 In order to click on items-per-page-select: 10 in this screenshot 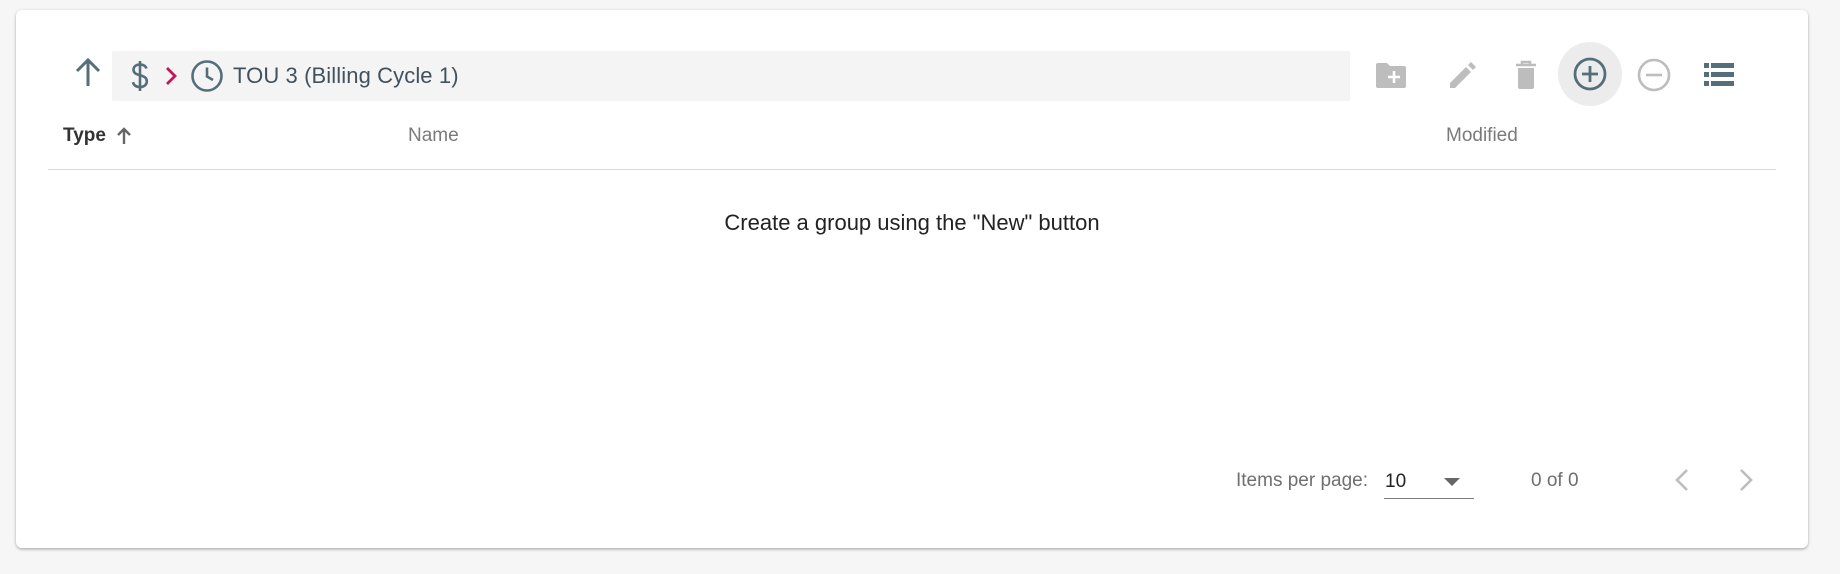, I will do `click(1429, 480)`.